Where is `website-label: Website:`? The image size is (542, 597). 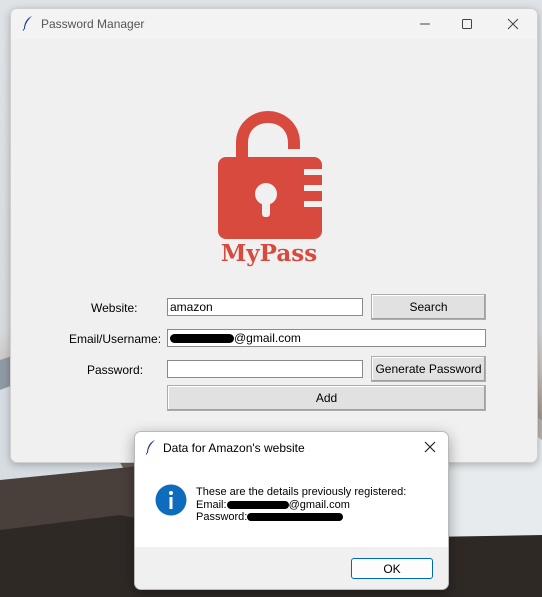
website-label: Website: is located at coordinates (114, 308).